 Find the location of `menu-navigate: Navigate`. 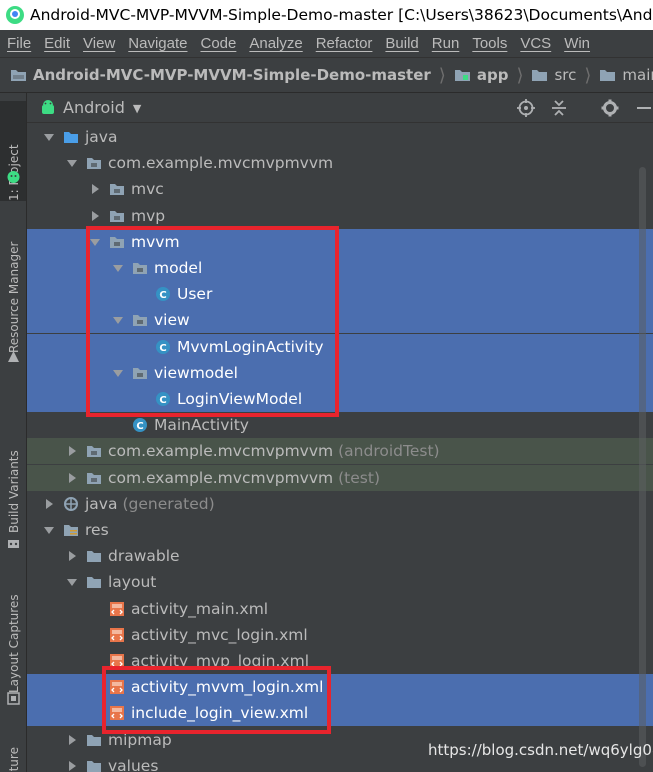

menu-navigate: Navigate is located at coordinates (157, 43).